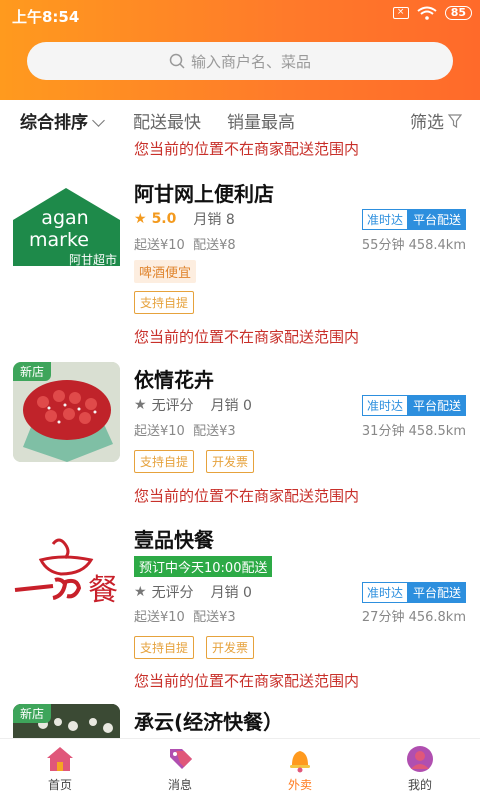 The width and height of the screenshot is (480, 800). I want to click on nav-messages-label: 消息, so click(179, 785).